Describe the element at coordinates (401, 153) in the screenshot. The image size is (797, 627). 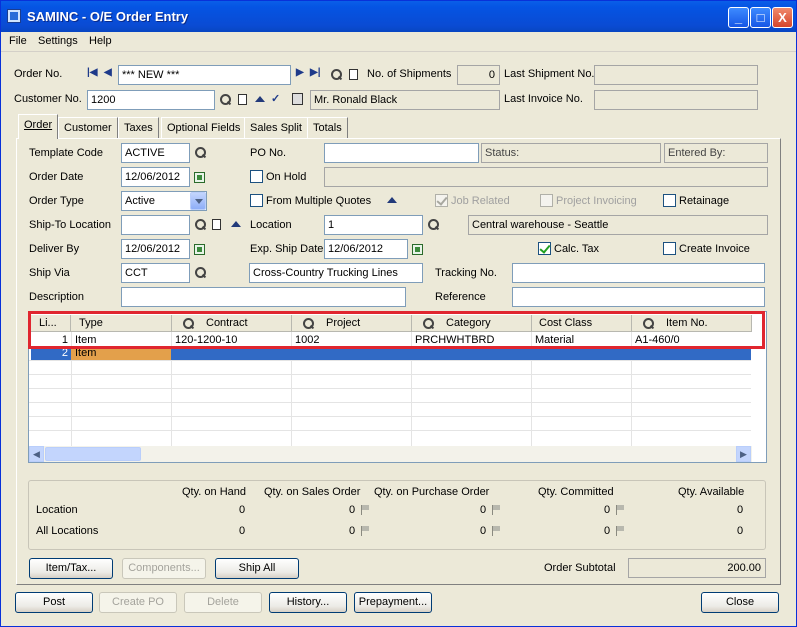
I see `po-input` at that location.